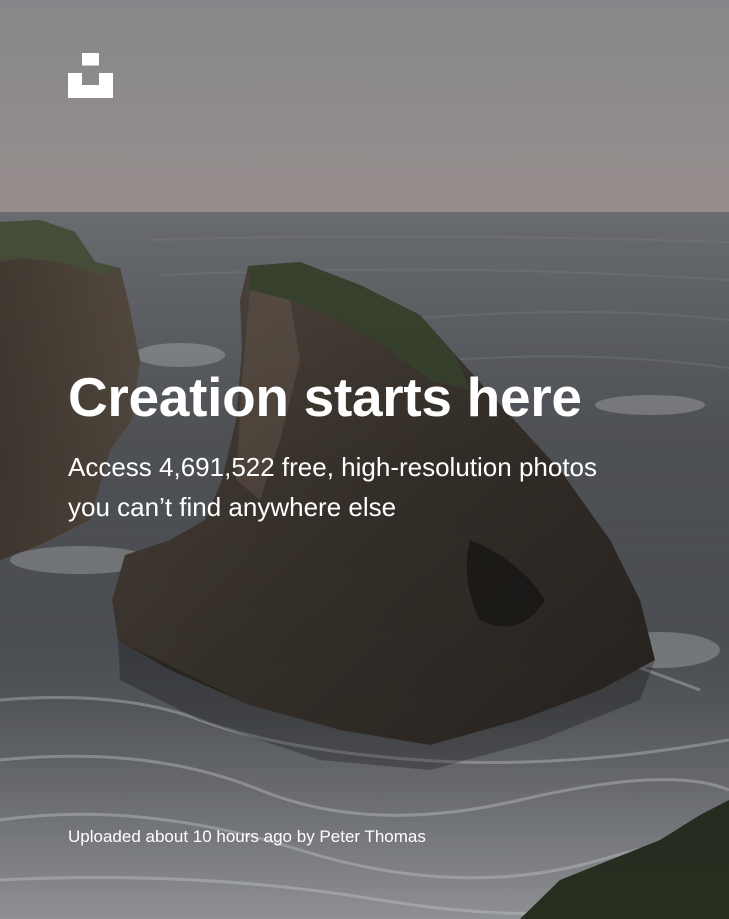 The width and height of the screenshot is (729, 919). I want to click on hero-title: Creation starts here, so click(325, 397).